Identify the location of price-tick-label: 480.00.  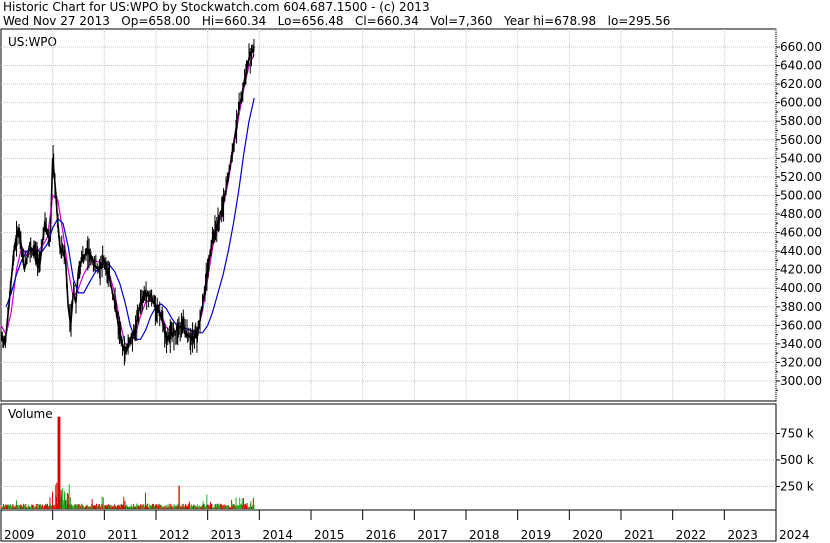
(801, 214).